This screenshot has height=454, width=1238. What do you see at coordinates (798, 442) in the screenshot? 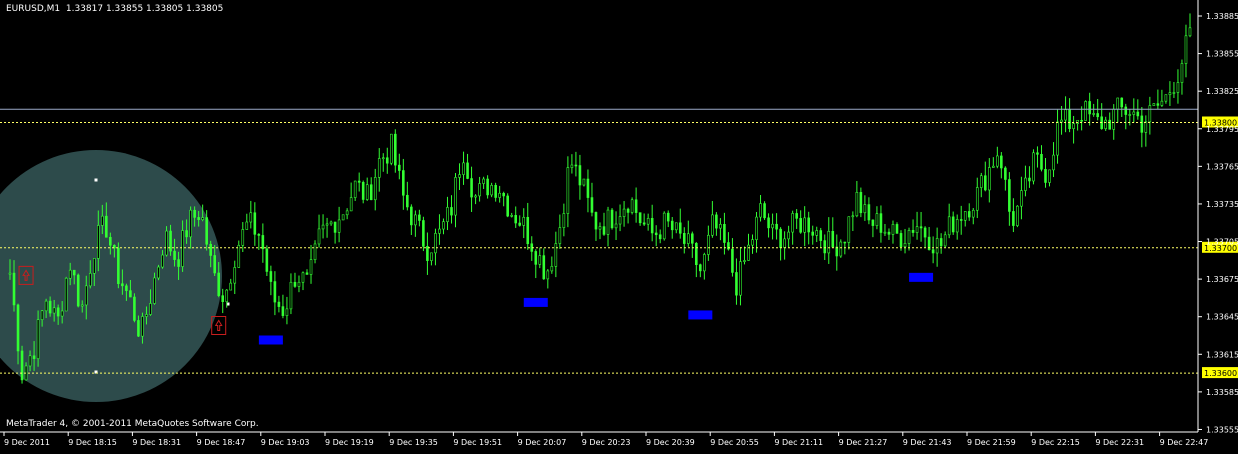
I see `x-tick-label: 9 Dec 21:11` at bounding box center [798, 442].